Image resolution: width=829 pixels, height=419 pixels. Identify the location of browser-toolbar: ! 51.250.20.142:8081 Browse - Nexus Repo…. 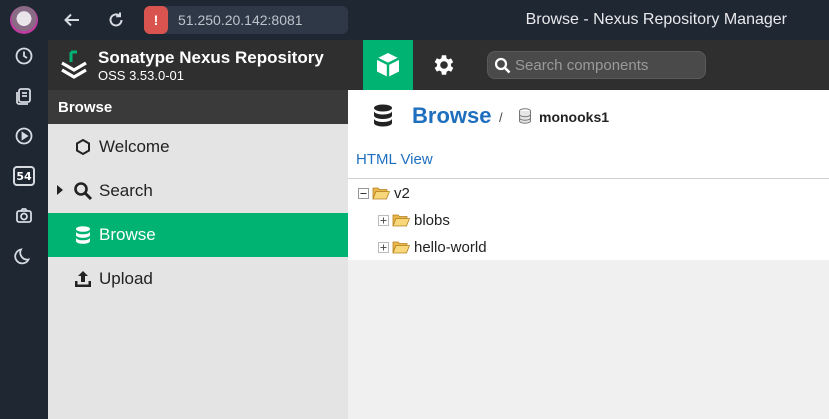
(438, 20).